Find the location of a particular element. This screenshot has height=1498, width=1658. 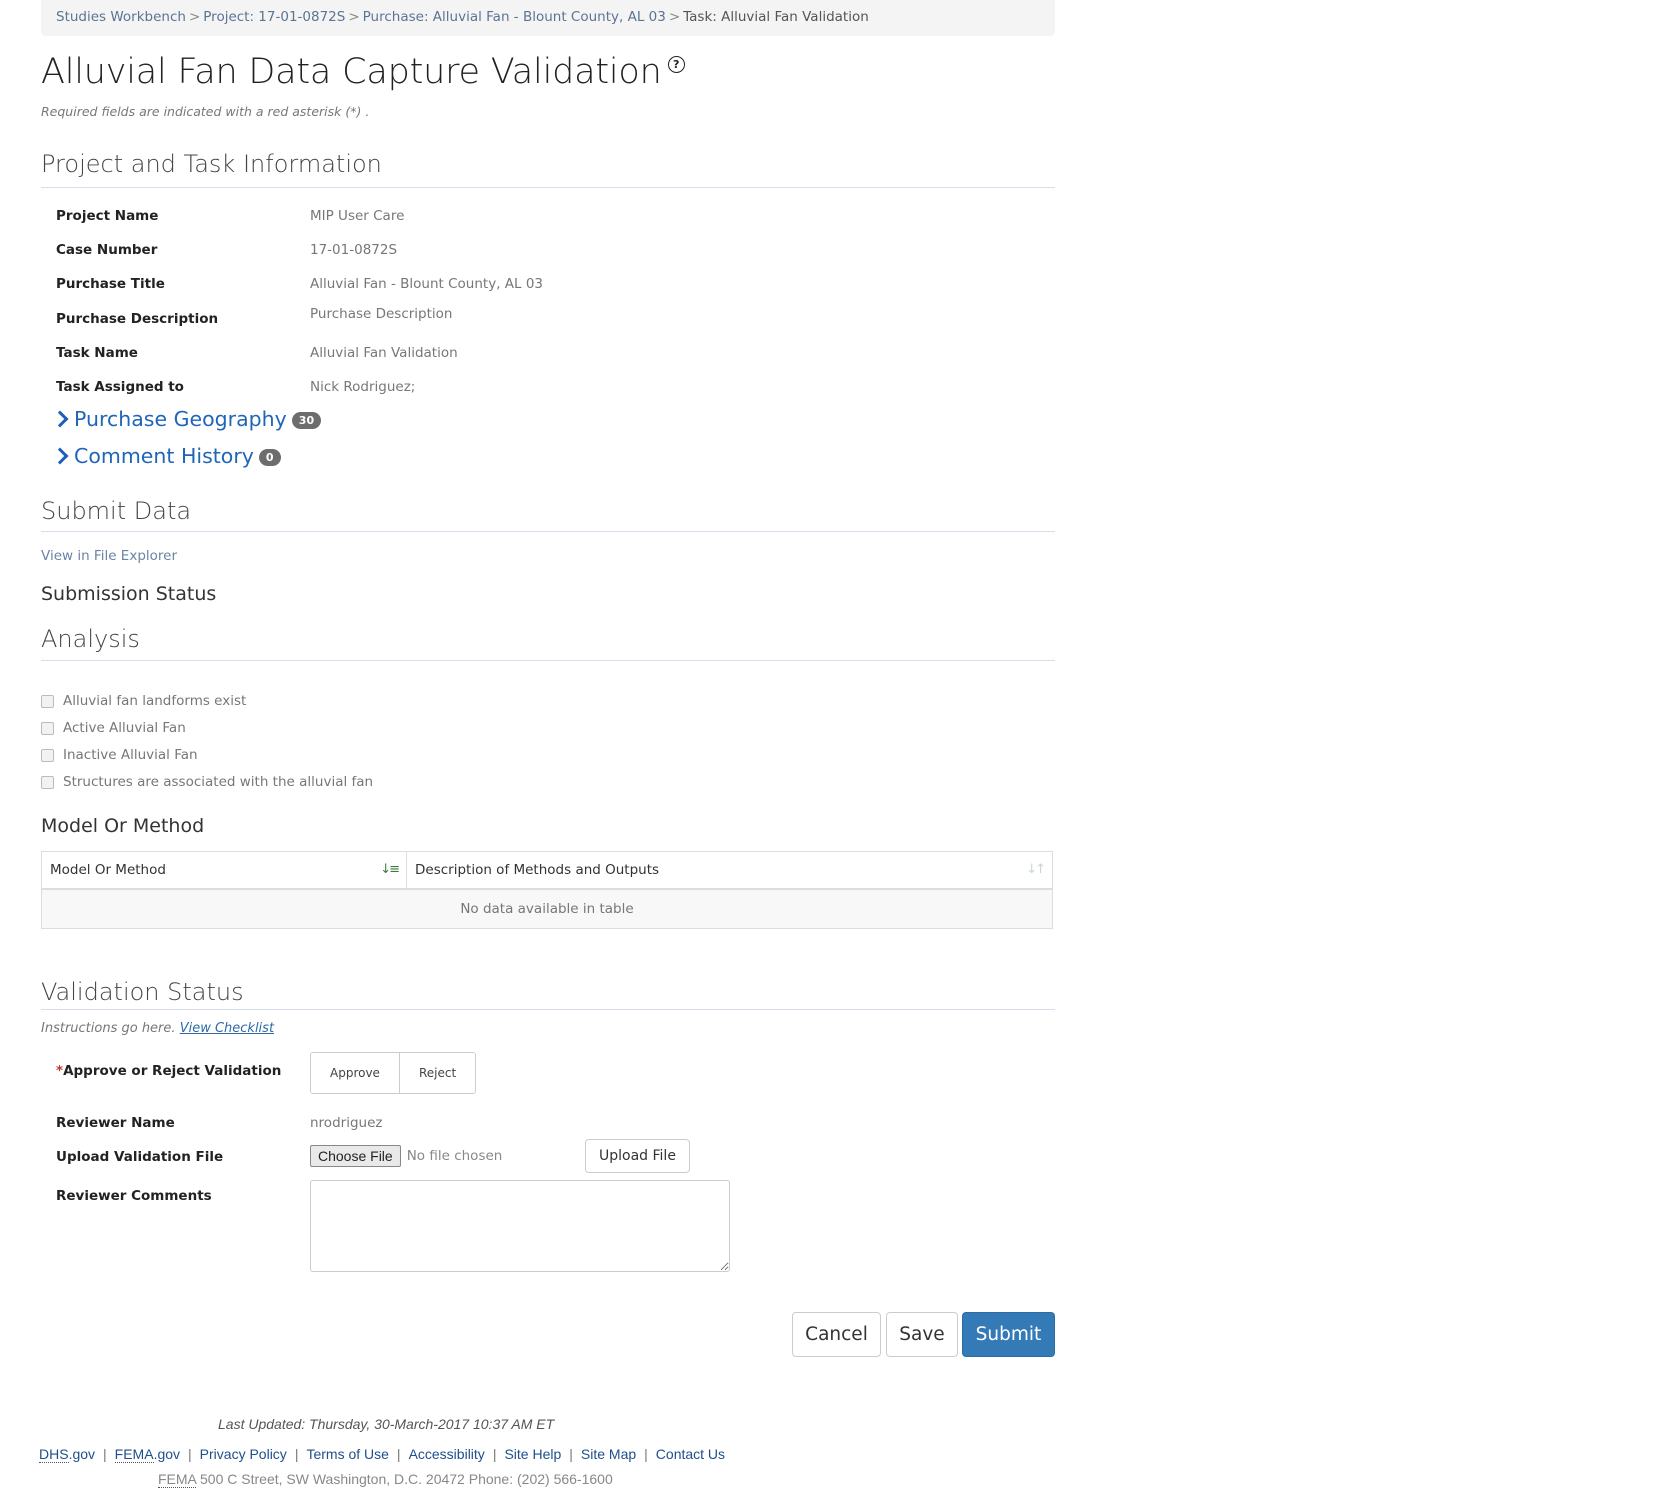

approve-reject-label: *Approve or Reject Validation is located at coordinates (168, 1071).